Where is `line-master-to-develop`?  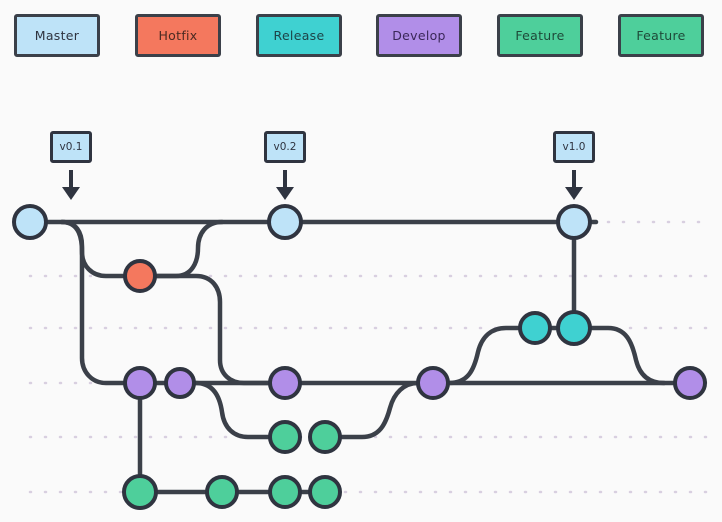 line-master-to-develop is located at coordinates (101, 302).